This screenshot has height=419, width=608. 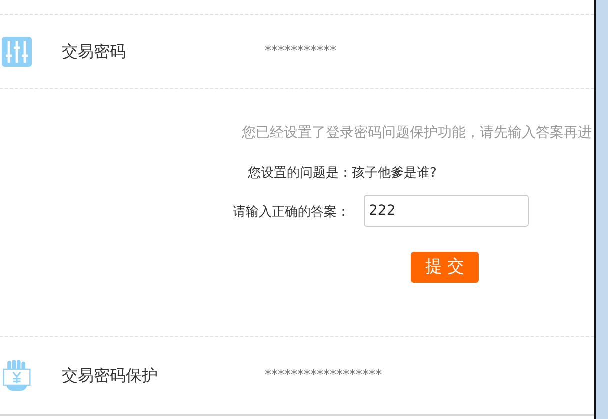 What do you see at coordinates (17, 52) in the screenshot?
I see `sliders-icon` at bounding box center [17, 52].